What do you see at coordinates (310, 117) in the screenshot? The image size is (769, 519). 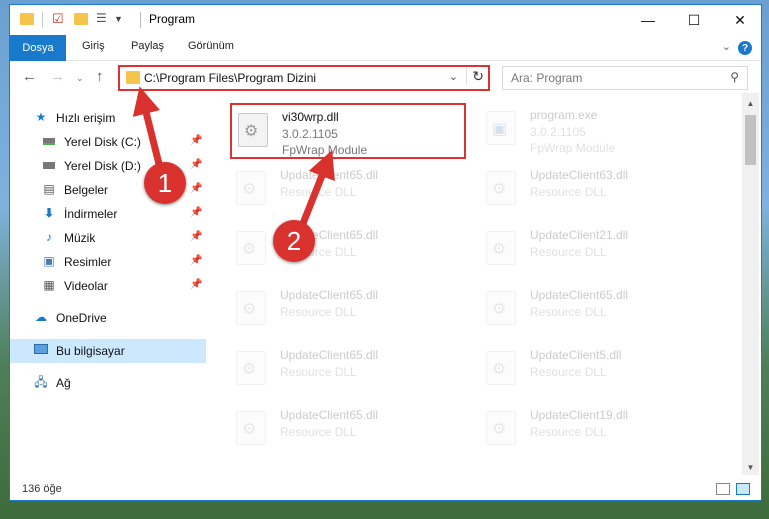 I see `file-name: vi30wrp.dll` at bounding box center [310, 117].